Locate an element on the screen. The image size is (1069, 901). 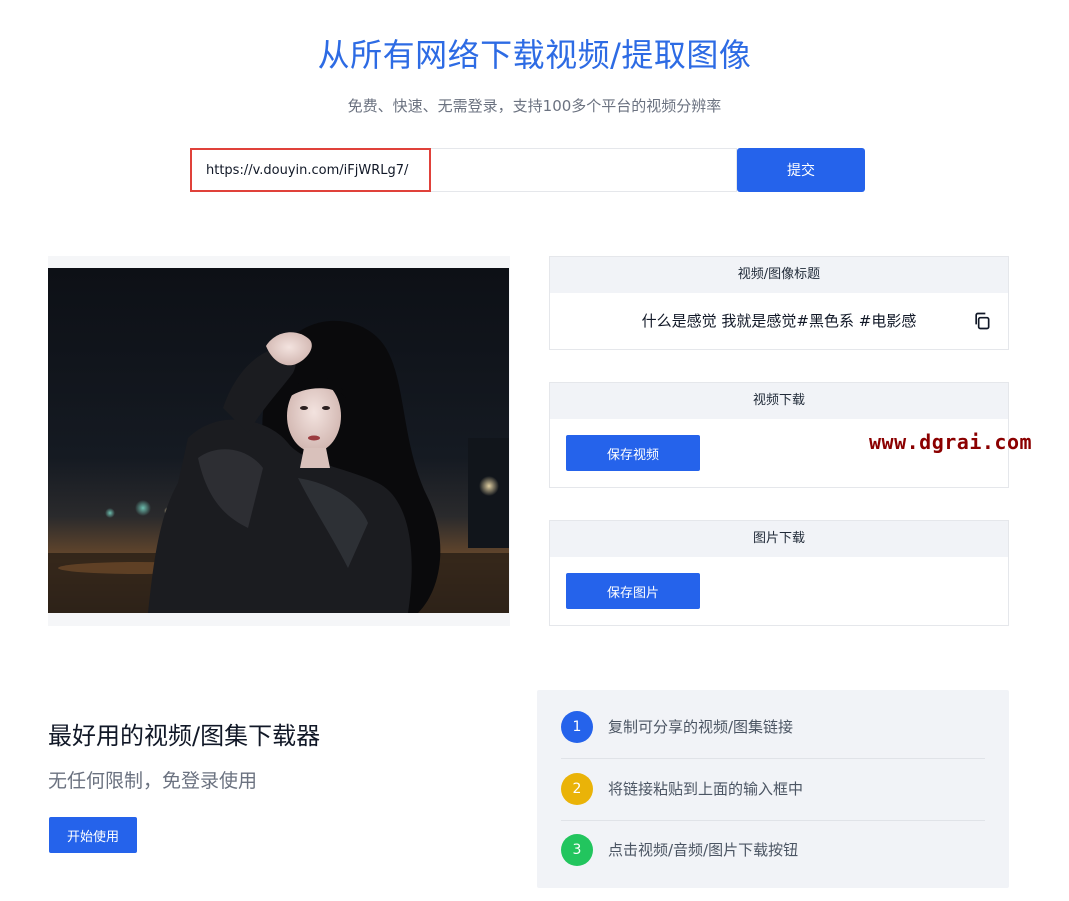
title-card-header: 视频/图像标题 is located at coordinates (779, 275).